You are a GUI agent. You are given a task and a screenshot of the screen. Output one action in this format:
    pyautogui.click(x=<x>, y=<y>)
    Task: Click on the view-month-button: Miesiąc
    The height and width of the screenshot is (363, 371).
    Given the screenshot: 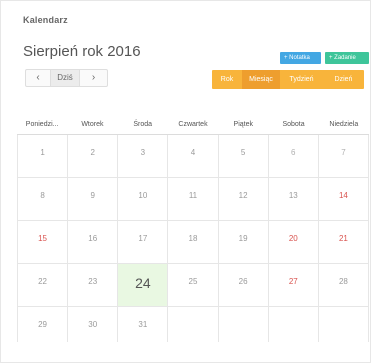 What is the action you would take?
    pyautogui.click(x=261, y=79)
    